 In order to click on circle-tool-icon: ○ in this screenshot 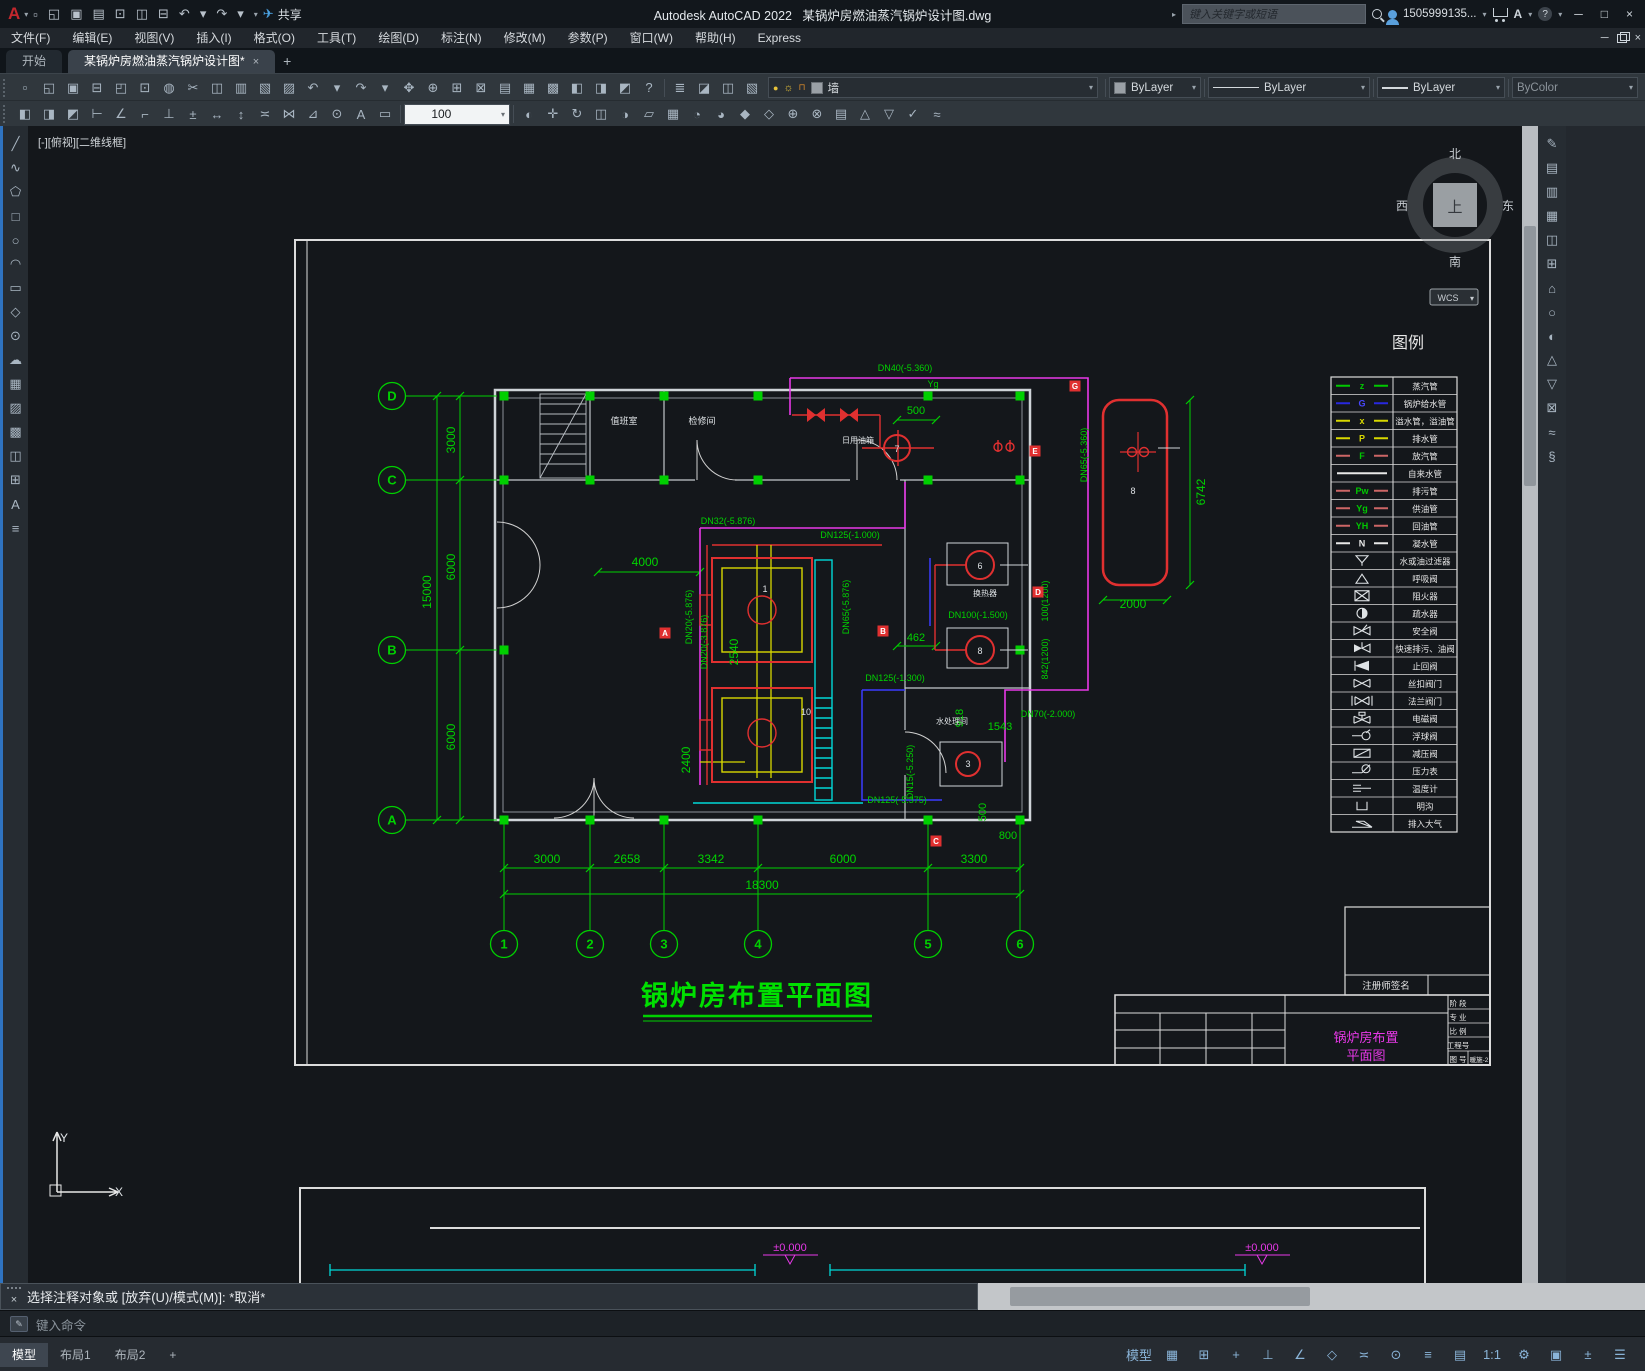, I will do `click(1552, 312)`.